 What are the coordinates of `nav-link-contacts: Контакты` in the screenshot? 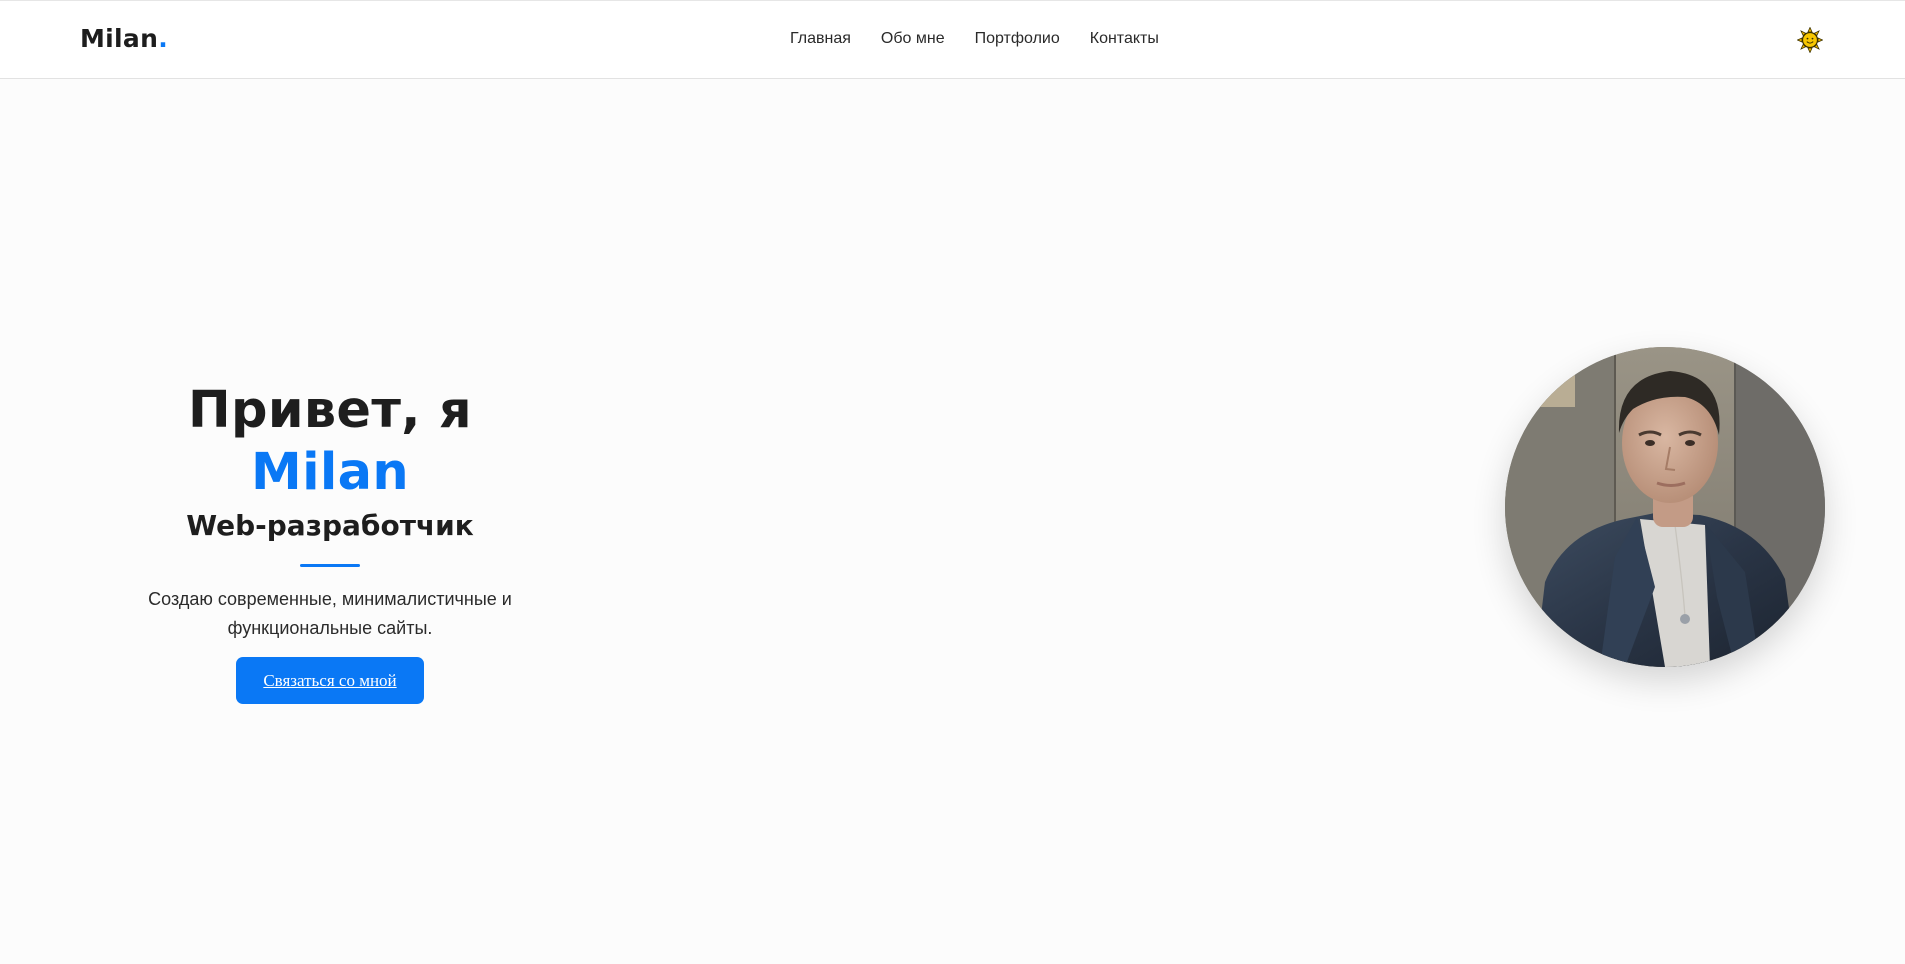 It's located at (1124, 39).